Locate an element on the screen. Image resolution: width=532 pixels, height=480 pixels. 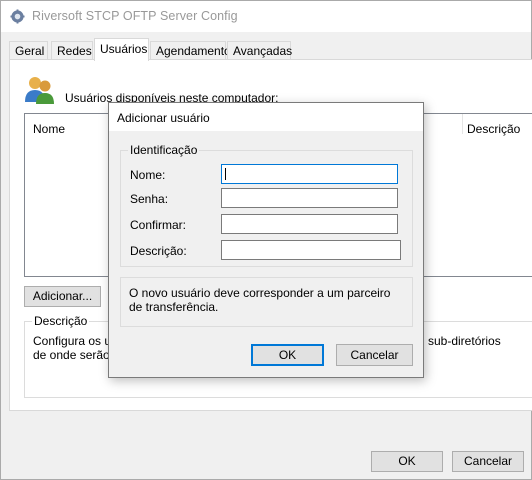
description-group-label: Descrição is located at coordinates (61, 321).